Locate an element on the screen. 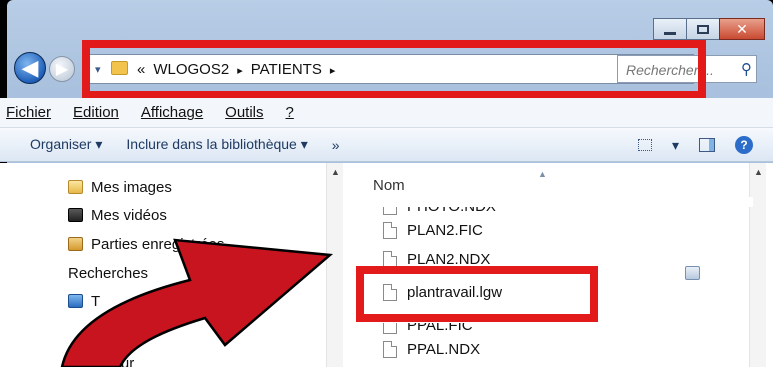 The height and width of the screenshot is (367, 773). arrow-shape is located at coordinates (197, 302).